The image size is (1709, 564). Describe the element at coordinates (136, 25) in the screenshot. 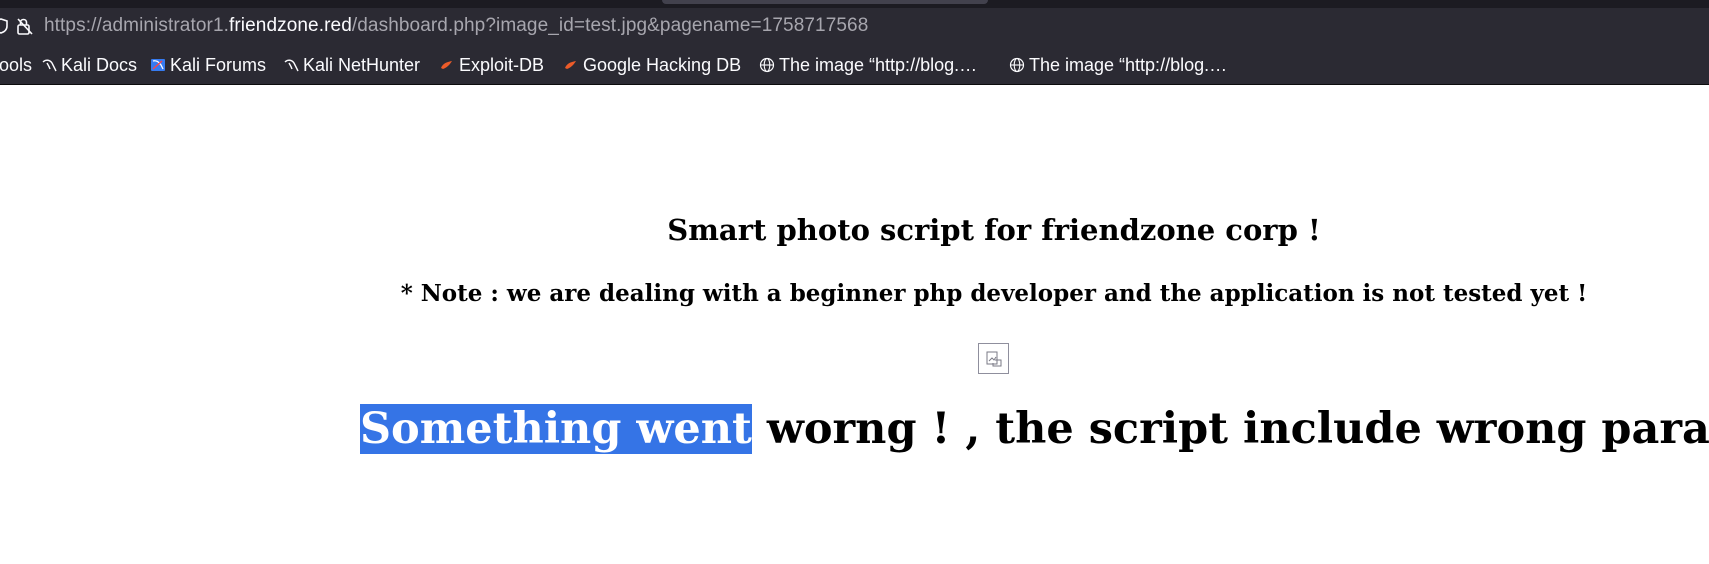

I see `url-prefix: https://administrator1.` at that location.